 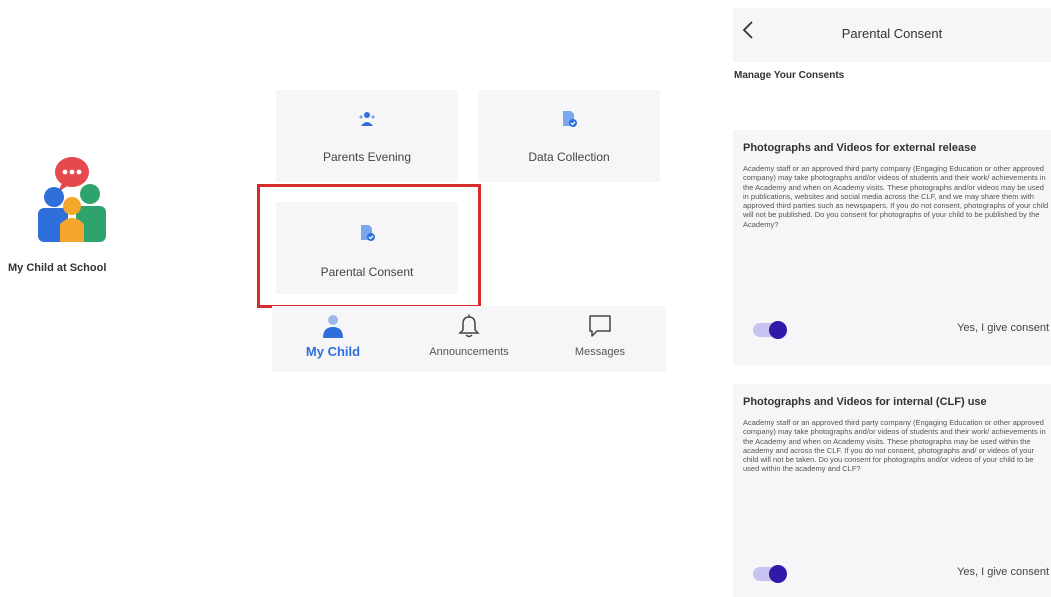 I want to click on screen-header: Parental Consent, so click(x=892, y=35).